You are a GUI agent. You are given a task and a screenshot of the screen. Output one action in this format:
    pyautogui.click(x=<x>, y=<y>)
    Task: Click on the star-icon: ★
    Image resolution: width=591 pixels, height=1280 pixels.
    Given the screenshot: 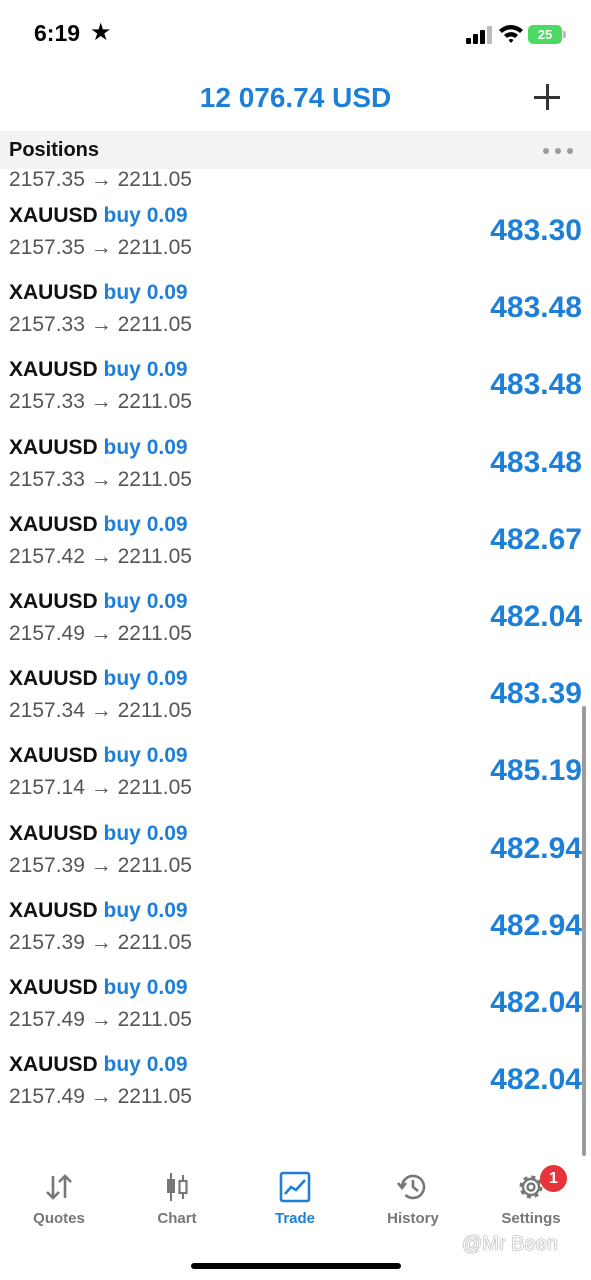 What is the action you would take?
    pyautogui.click(x=101, y=32)
    